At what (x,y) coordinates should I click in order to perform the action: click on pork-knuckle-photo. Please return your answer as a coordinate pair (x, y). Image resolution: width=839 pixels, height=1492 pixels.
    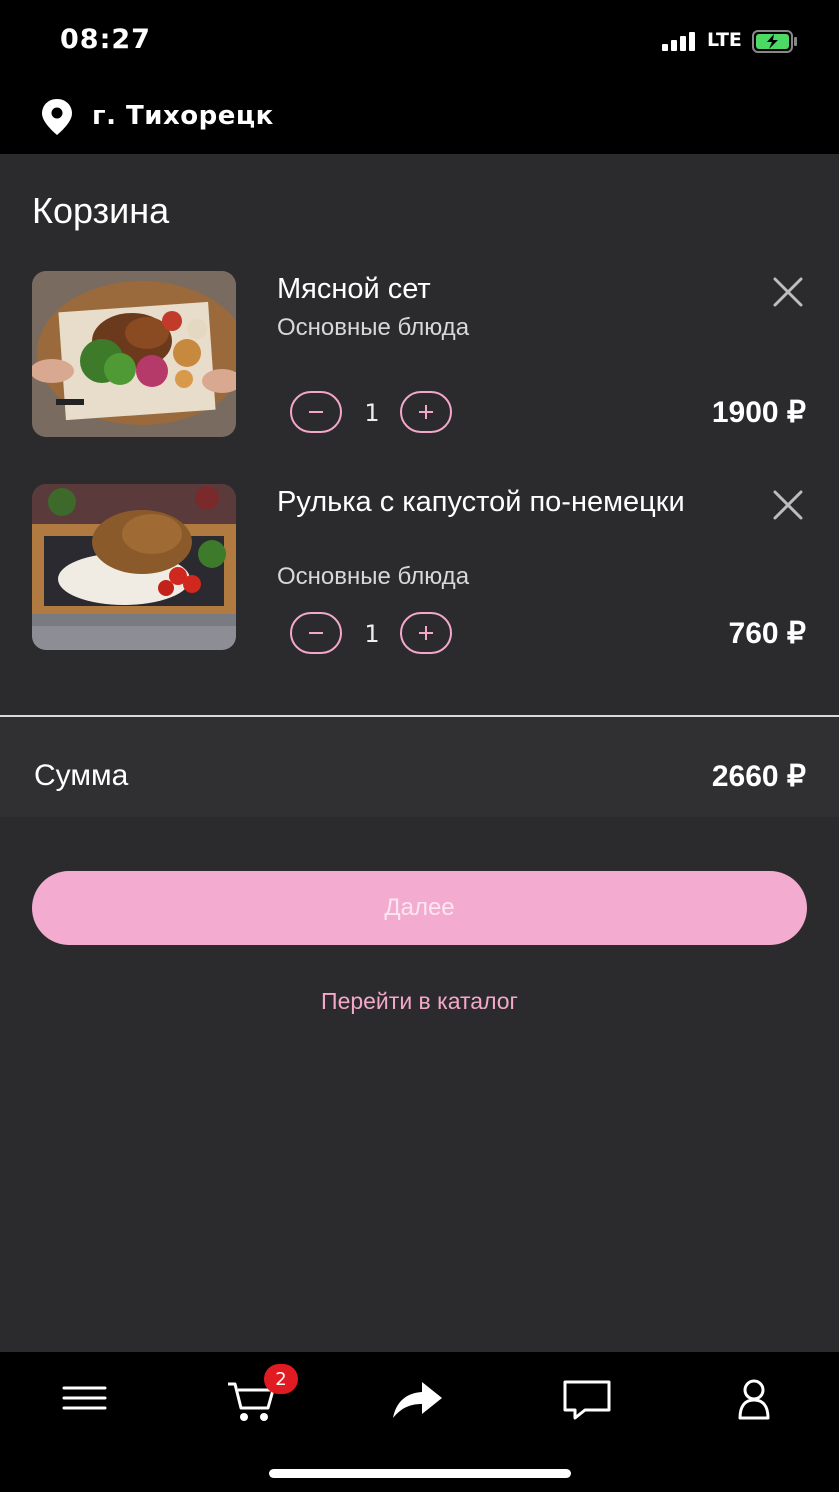
    Looking at the image, I should click on (134, 567).